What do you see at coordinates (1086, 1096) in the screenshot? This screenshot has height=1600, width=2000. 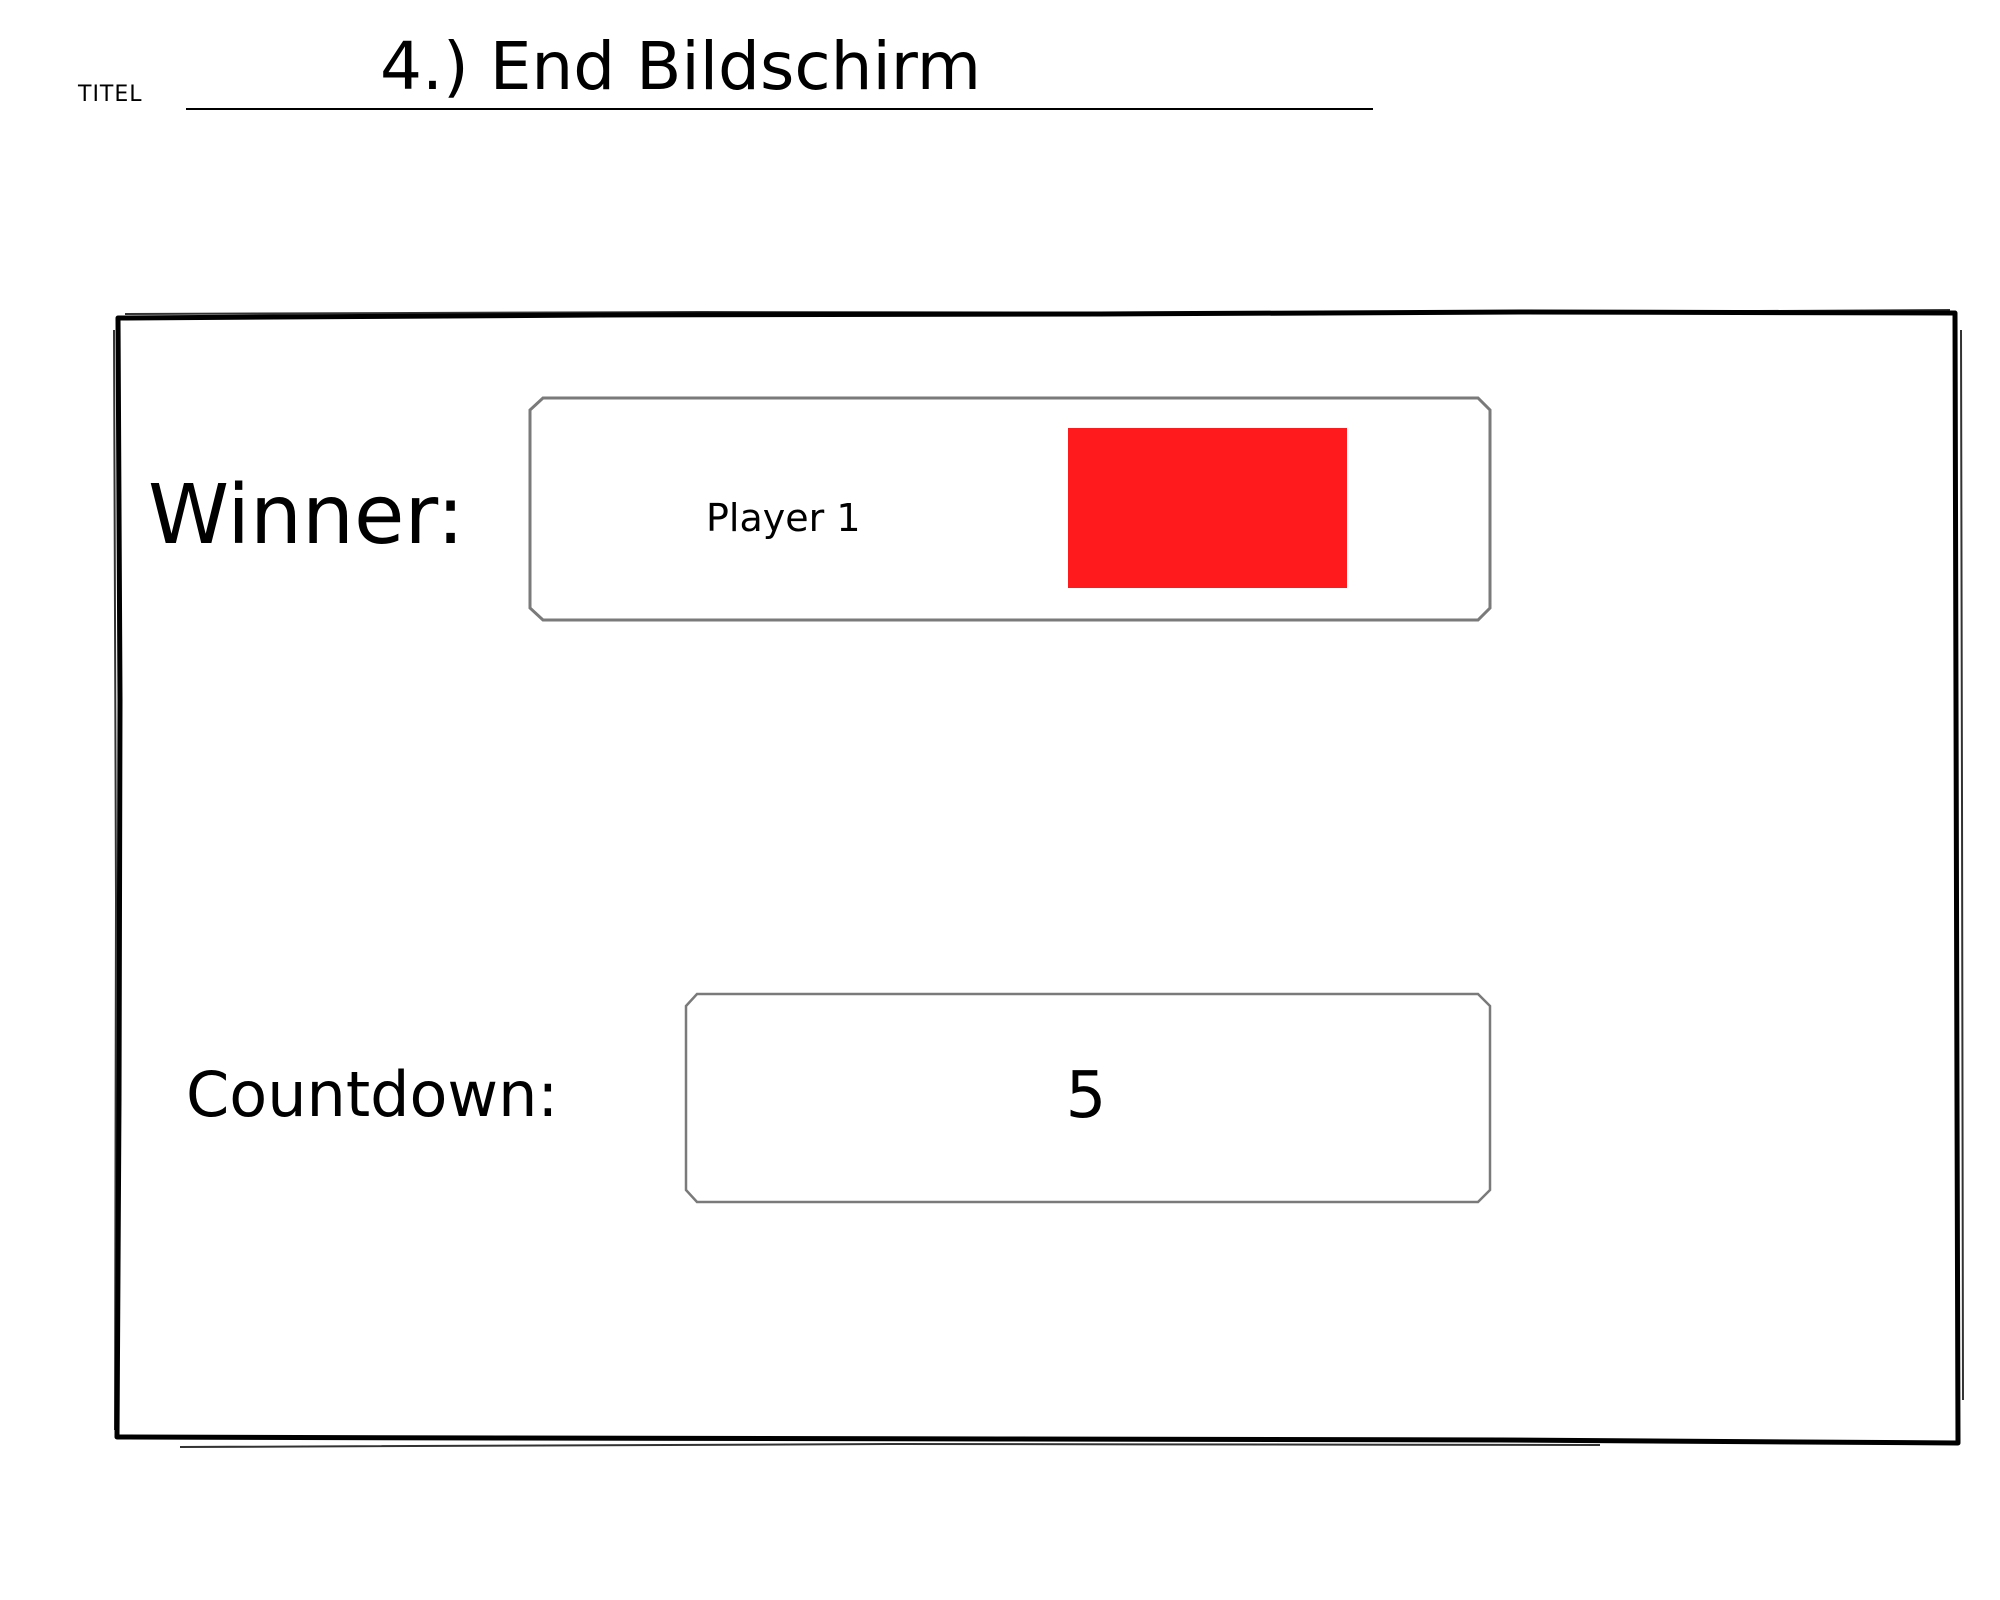 I see `countdown-value: 5` at bounding box center [1086, 1096].